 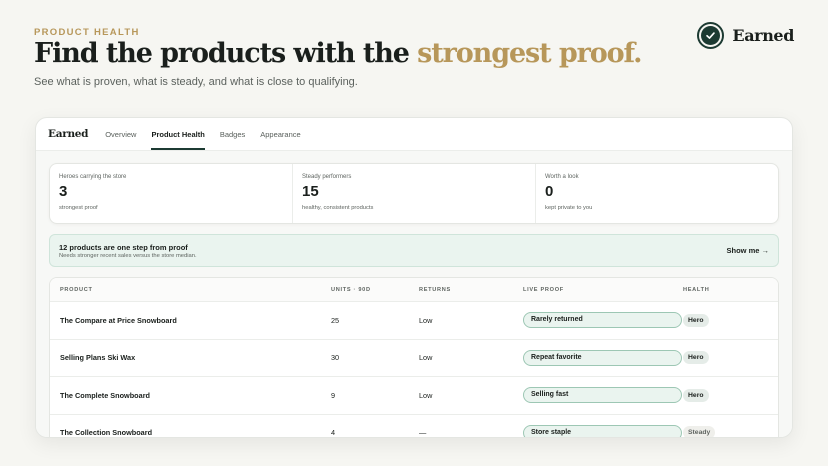 What do you see at coordinates (93, 177) in the screenshot?
I see `stat-label: Heroes carrying the store` at bounding box center [93, 177].